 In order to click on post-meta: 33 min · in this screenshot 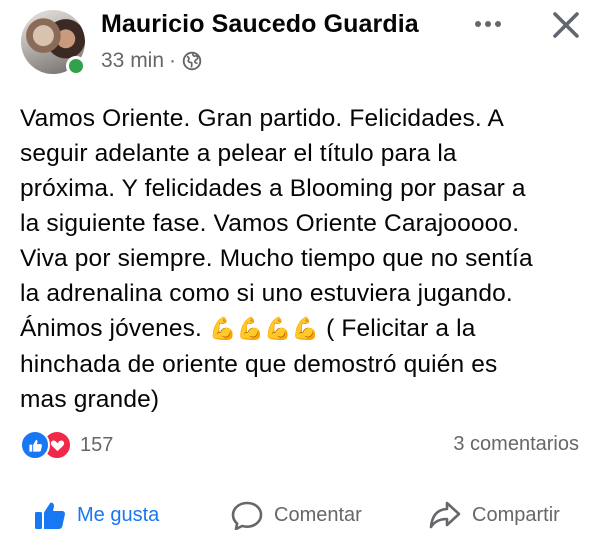, I will do `click(151, 61)`.